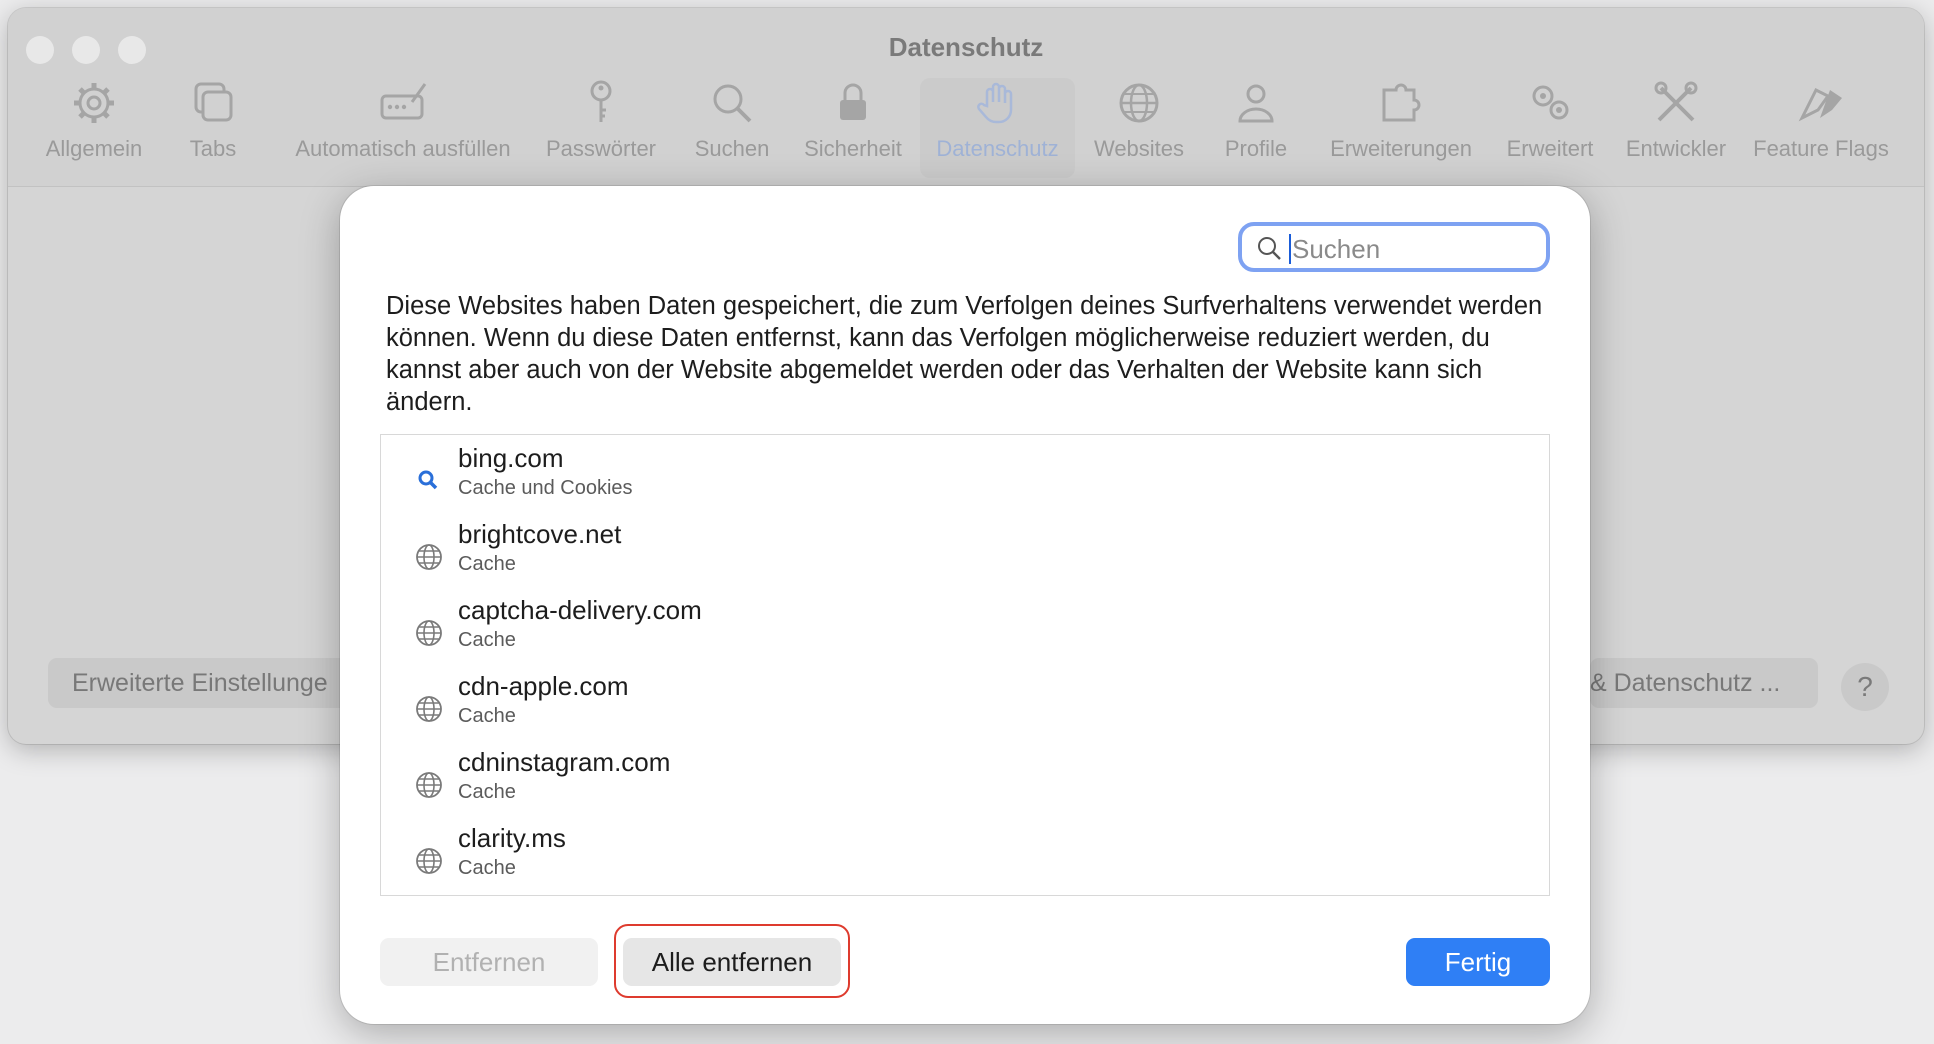 The height and width of the screenshot is (1044, 1934). I want to click on tab-label: Allgemein, so click(94, 148).